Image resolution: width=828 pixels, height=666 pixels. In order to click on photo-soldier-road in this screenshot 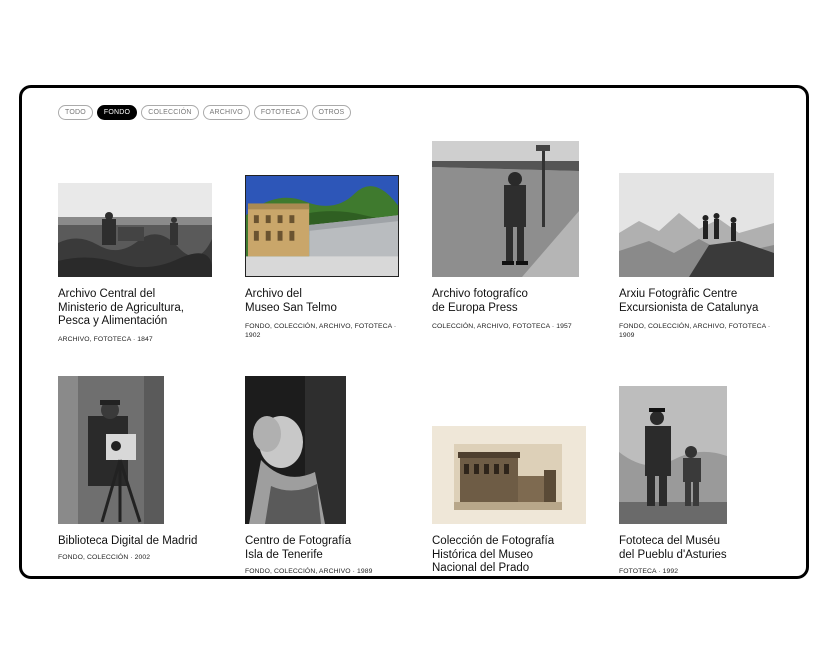, I will do `click(505, 209)`.